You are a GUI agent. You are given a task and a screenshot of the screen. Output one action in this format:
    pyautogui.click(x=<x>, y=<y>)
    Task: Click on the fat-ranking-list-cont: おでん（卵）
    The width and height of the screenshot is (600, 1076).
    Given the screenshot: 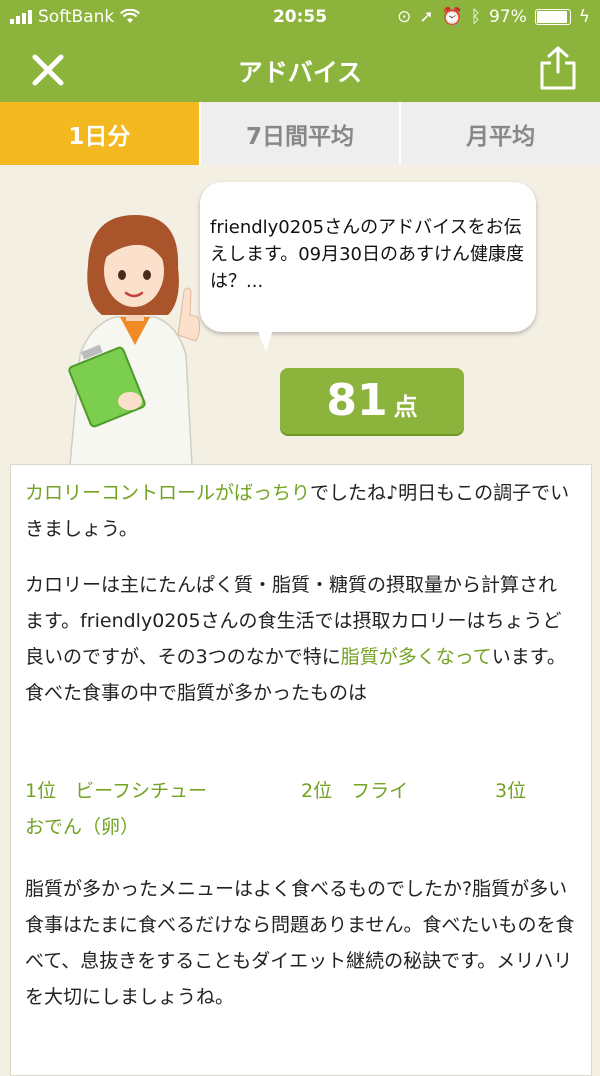 What is the action you would take?
    pyautogui.click(x=305, y=827)
    